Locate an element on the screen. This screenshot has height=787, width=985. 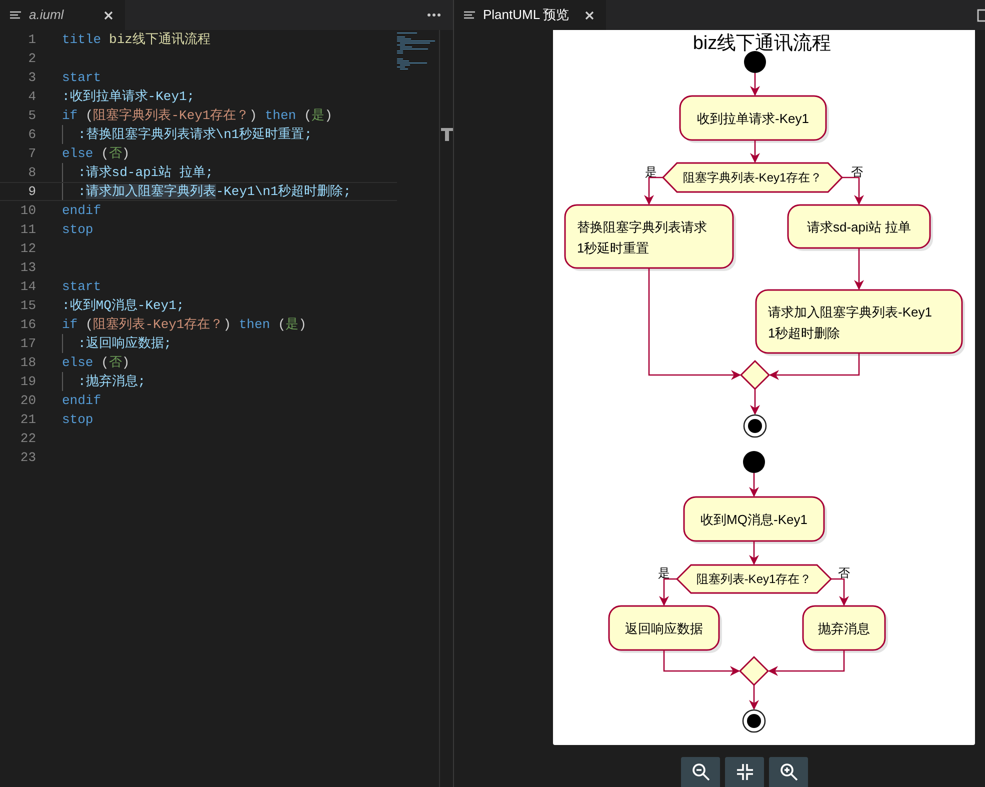
activity-node: 替换阻塞字典列表请求 1秒延时重置 is located at coordinates (650, 237).